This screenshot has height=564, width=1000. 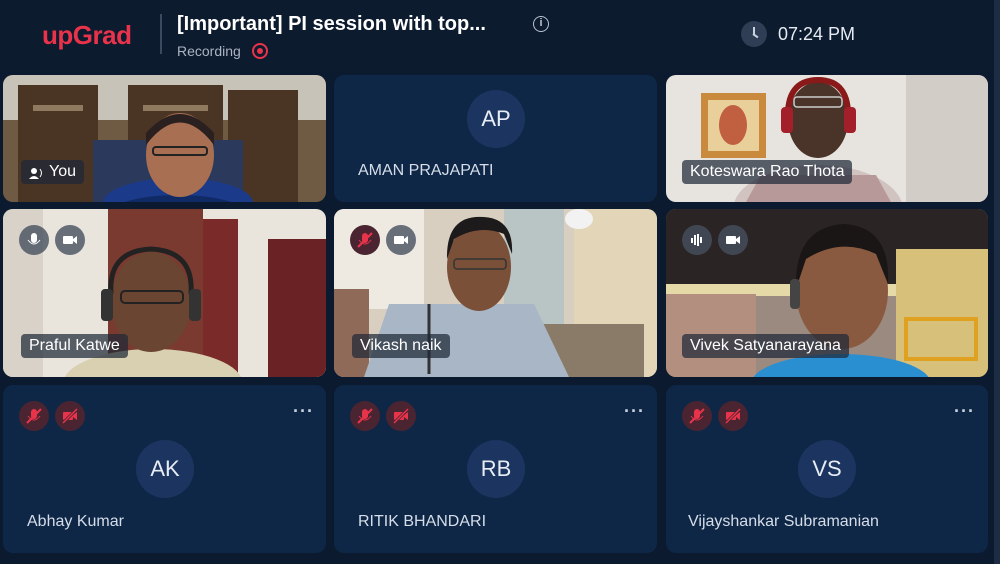 What do you see at coordinates (74, 346) in the screenshot?
I see `participant-name: Praful Katwe` at bounding box center [74, 346].